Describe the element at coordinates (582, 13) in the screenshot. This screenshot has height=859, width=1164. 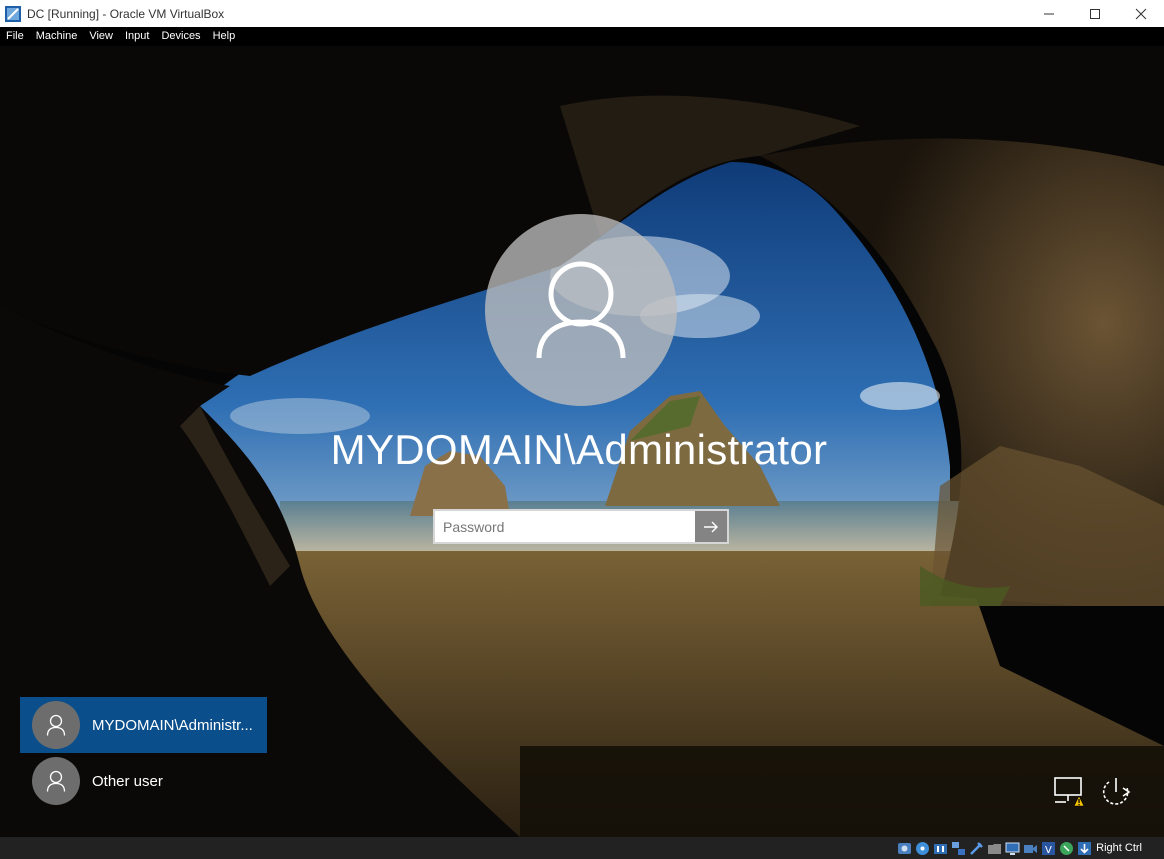
I see `title-bar: DC [Running] - Oracle VM VirtualBox` at that location.